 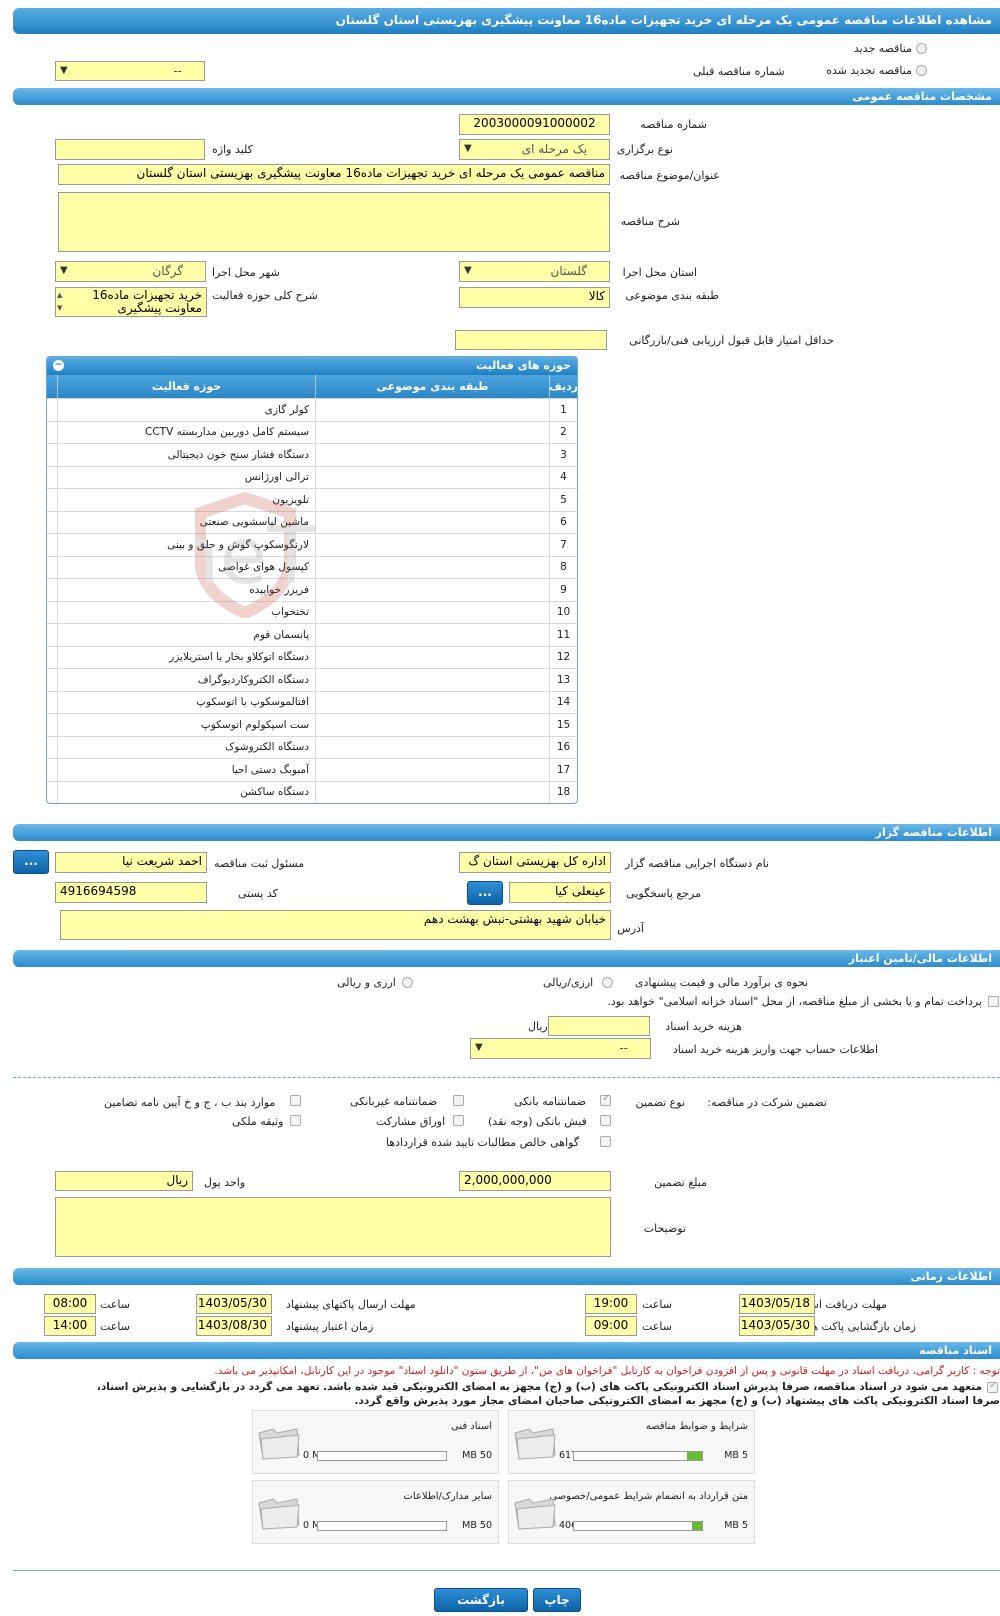 What do you see at coordinates (186, 657) in the screenshot?
I see `row-activity-field: دستگاه اتوکلاو بخار یا استریلایزر` at bounding box center [186, 657].